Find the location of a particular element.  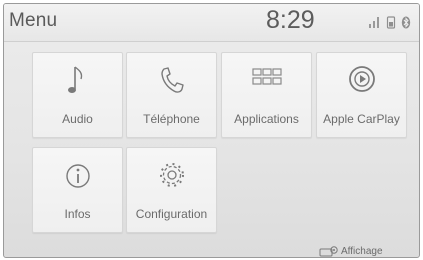

signal-bars-icon is located at coordinates (374, 22).